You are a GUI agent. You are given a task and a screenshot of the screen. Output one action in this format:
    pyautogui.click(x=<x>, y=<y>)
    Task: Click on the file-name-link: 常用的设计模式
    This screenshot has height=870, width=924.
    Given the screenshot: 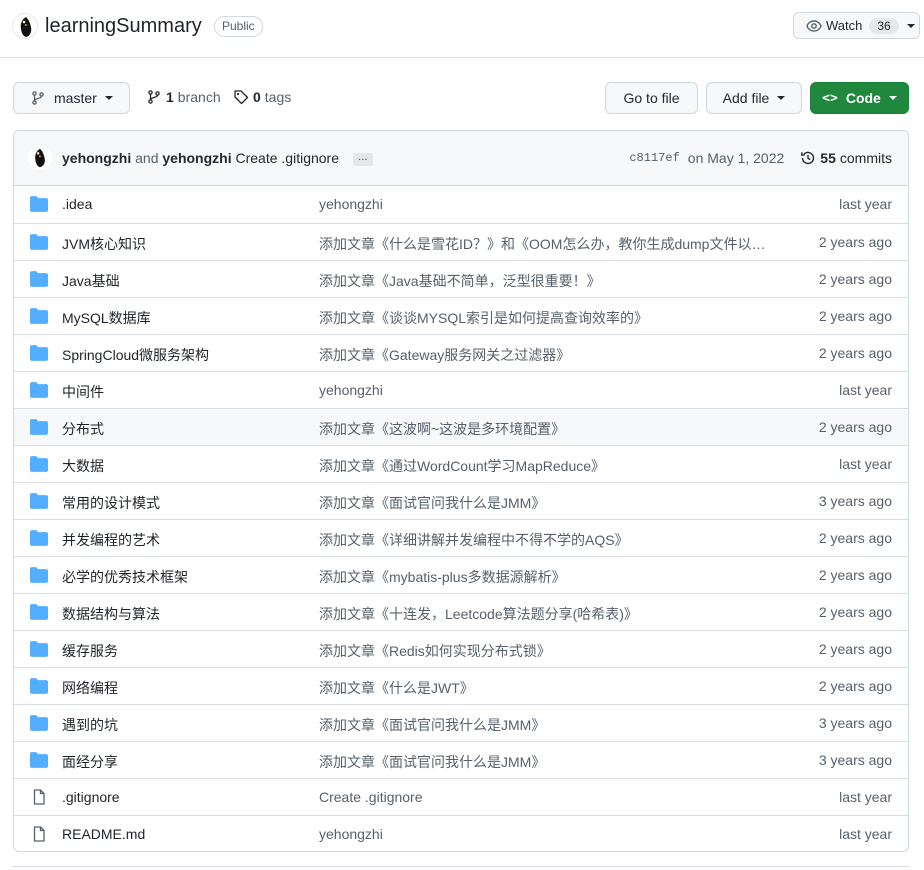 What is the action you would take?
    pyautogui.click(x=111, y=503)
    